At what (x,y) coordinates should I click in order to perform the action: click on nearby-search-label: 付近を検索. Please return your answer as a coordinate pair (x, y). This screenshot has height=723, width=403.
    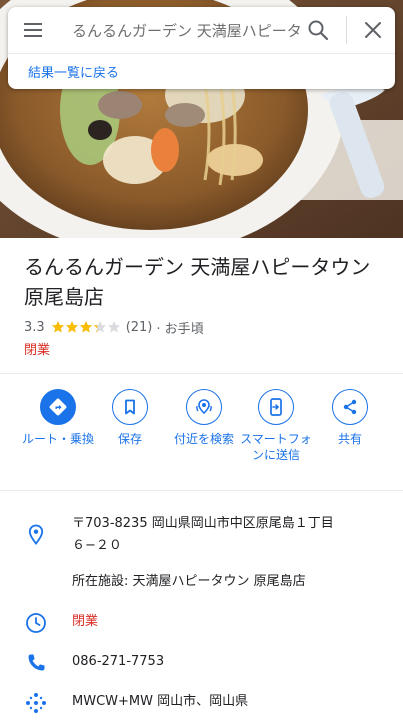
    Looking at the image, I should click on (203, 439).